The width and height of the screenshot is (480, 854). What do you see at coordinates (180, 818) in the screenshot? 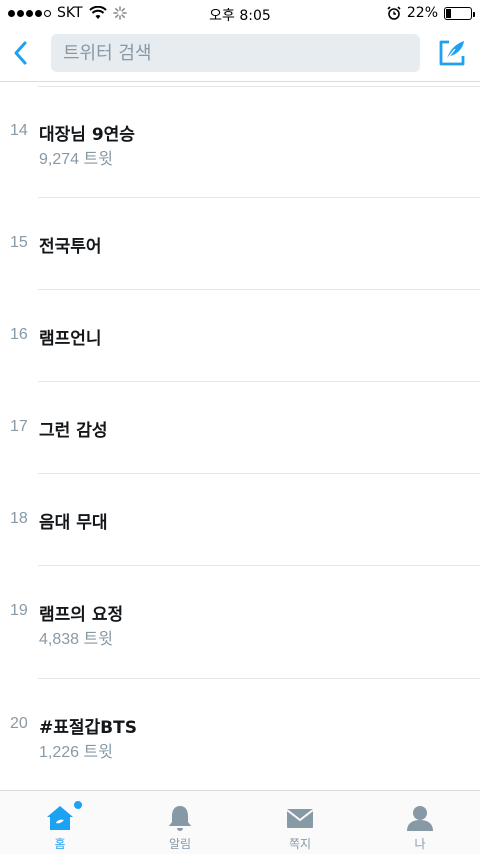
I see `bell-icon` at bounding box center [180, 818].